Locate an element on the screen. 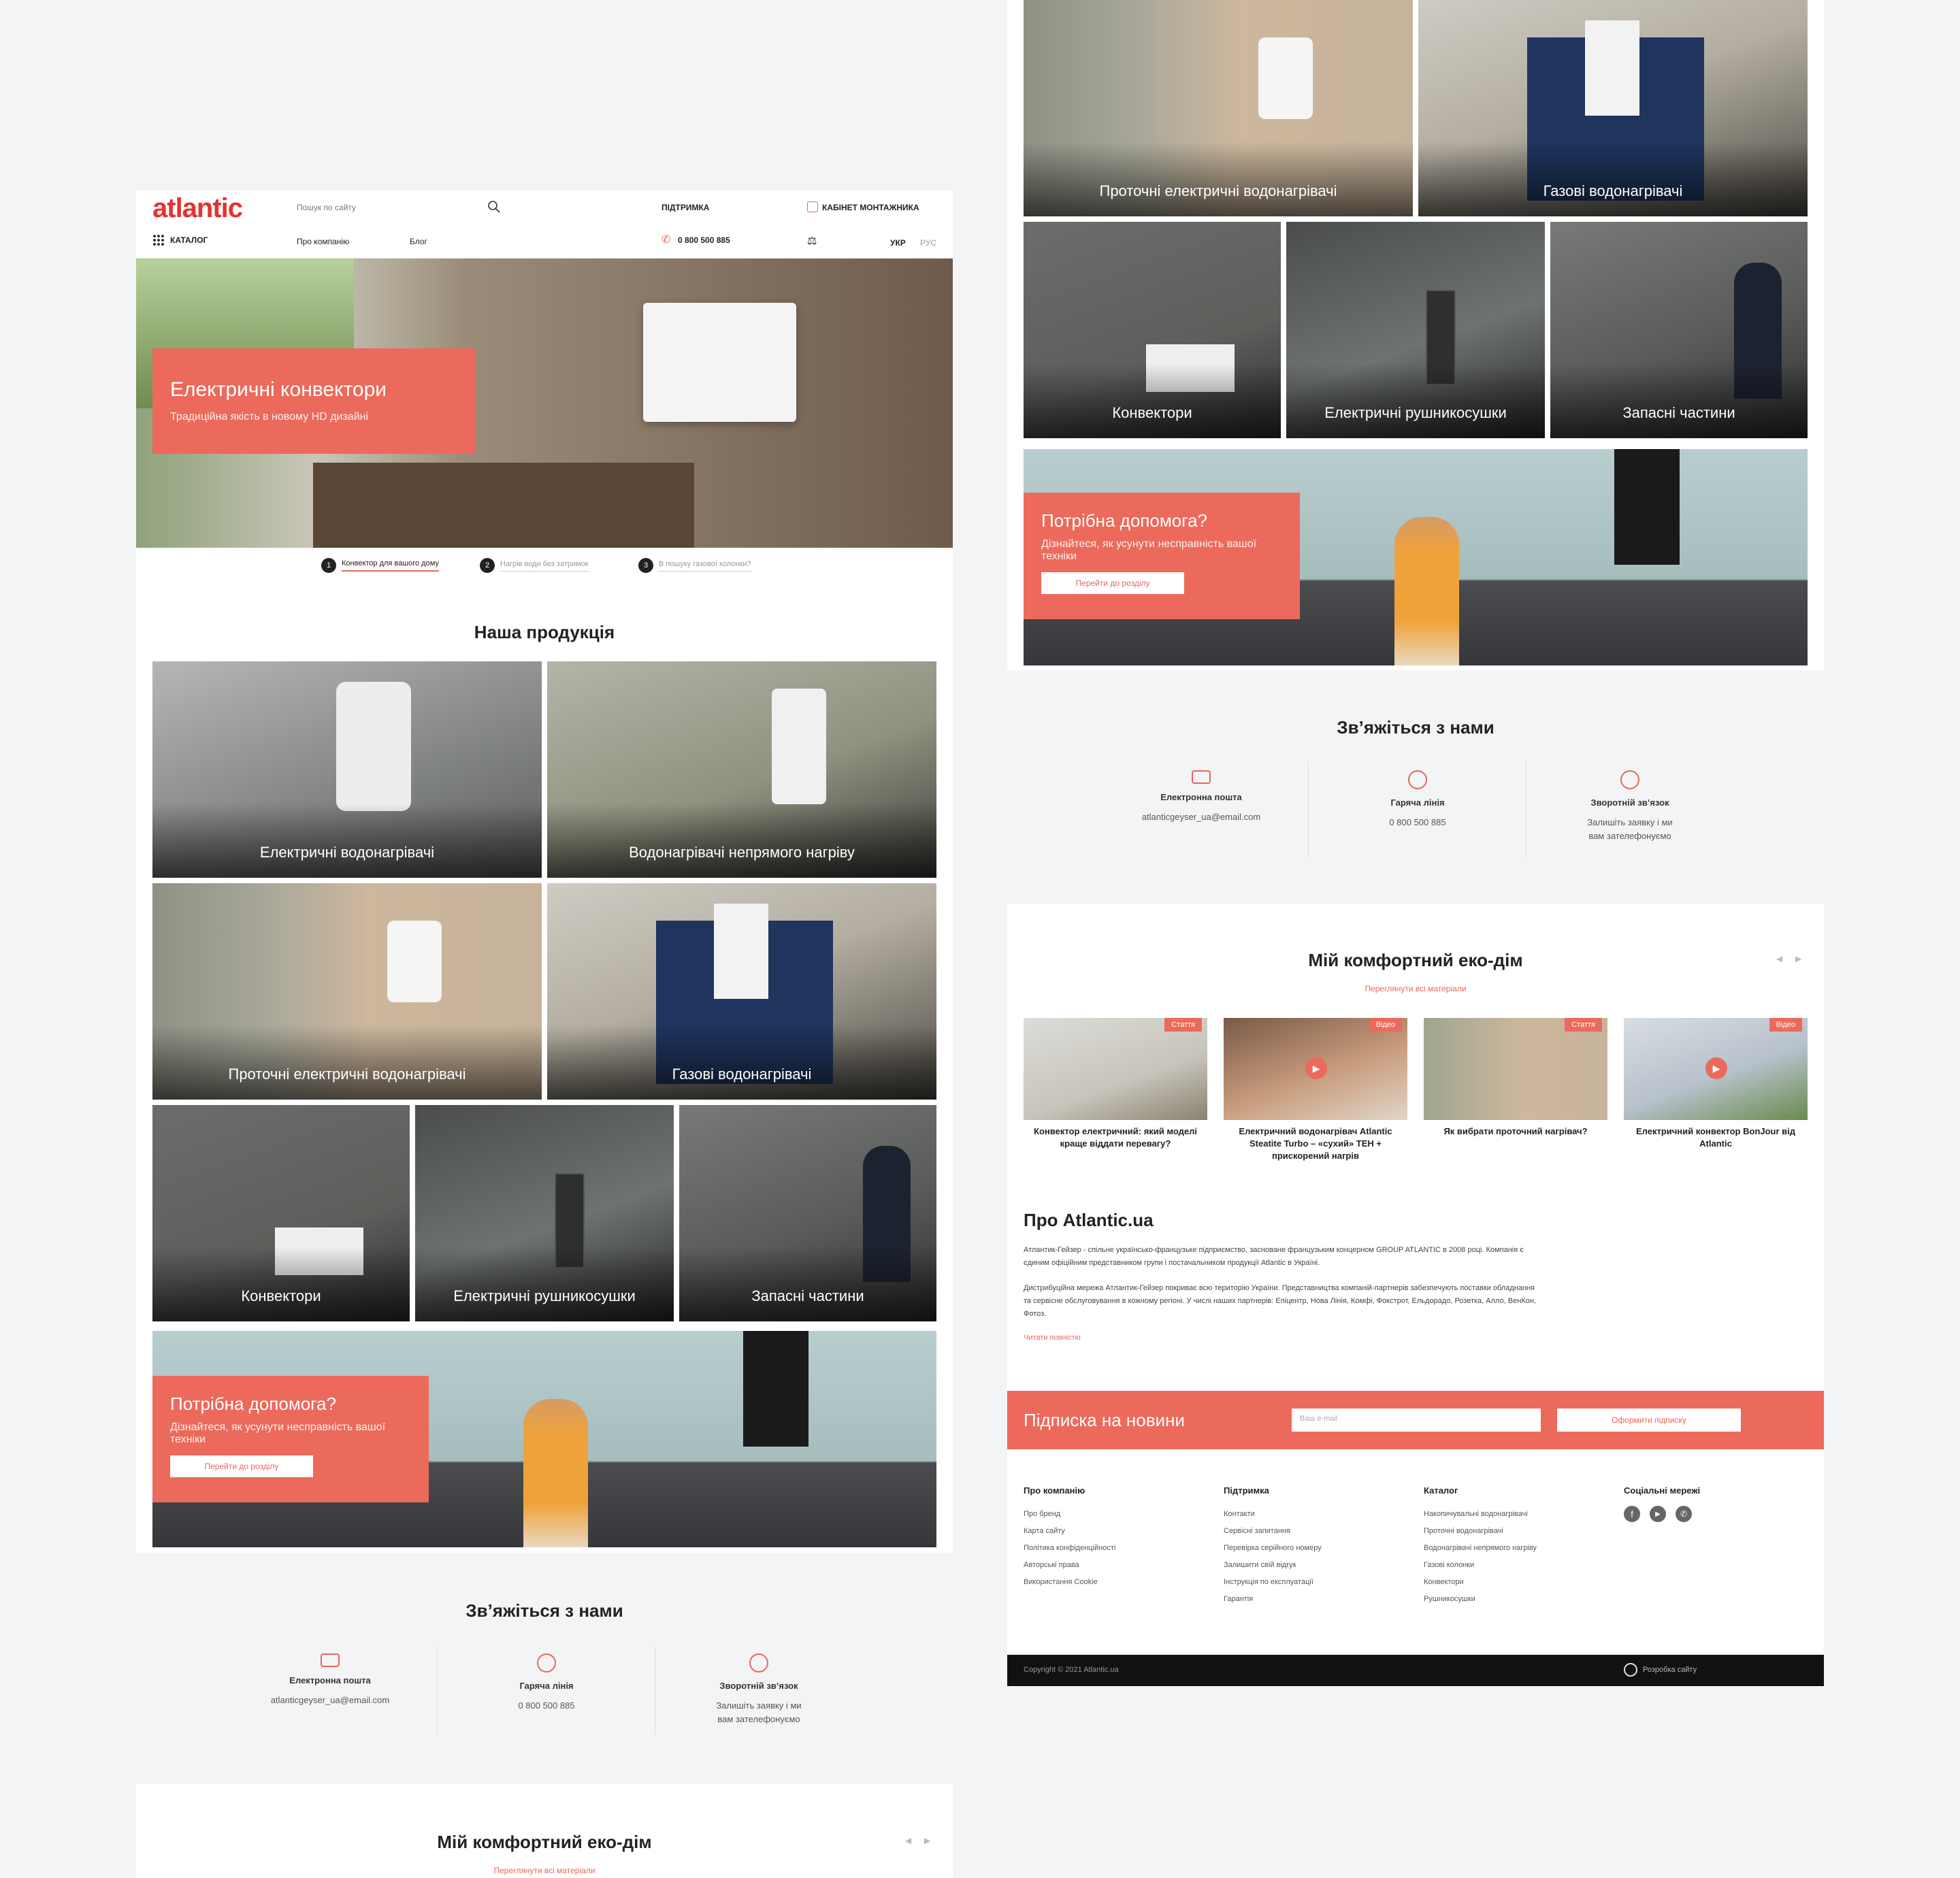 Image resolution: width=1960 pixels, height=1878 pixels. search-icon is located at coordinates (494, 207).